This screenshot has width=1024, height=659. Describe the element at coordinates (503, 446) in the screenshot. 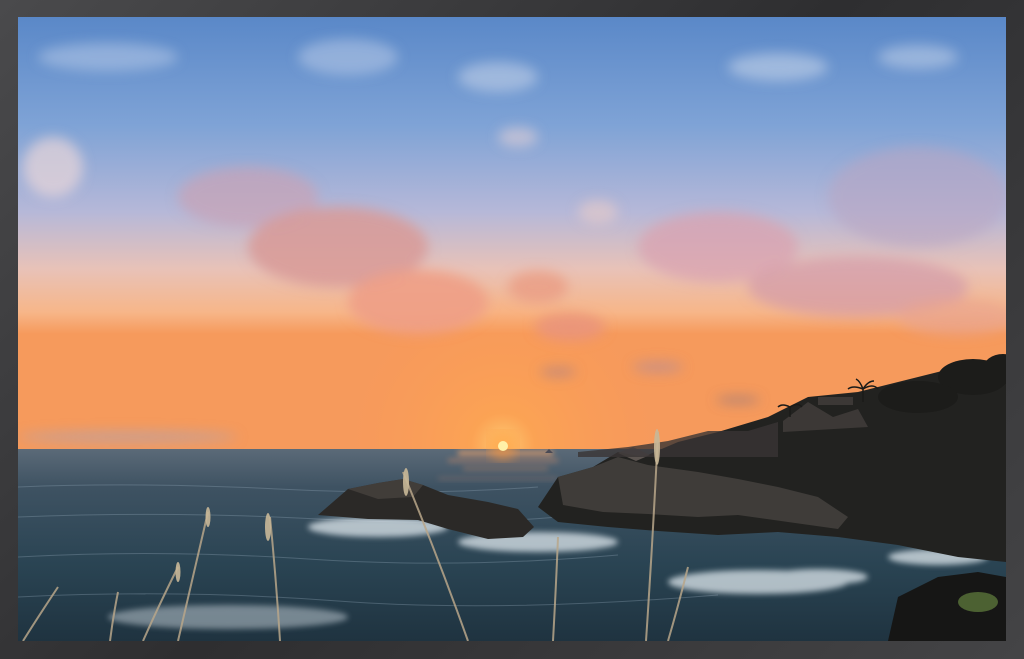

I see `sun` at that location.